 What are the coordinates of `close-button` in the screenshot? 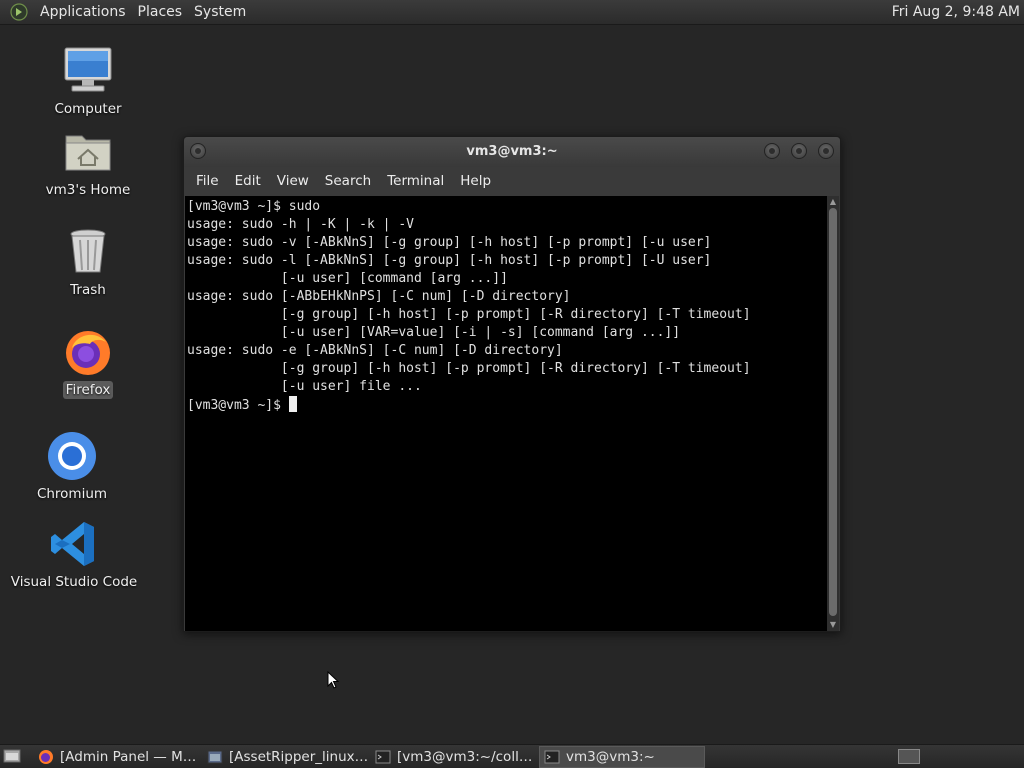 It's located at (826, 151).